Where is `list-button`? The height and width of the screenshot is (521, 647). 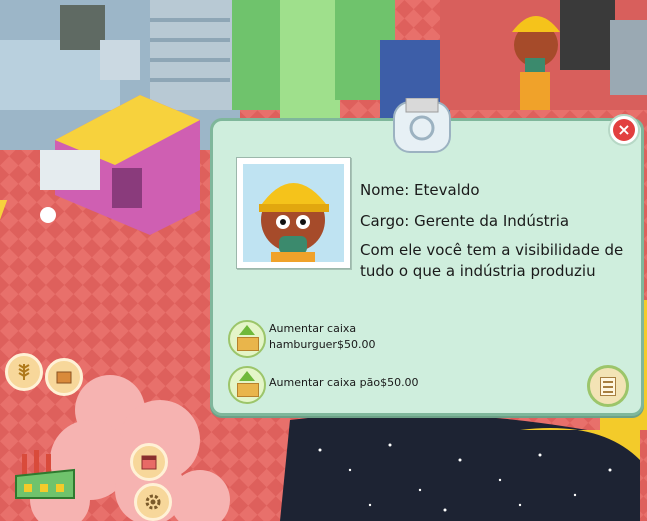
list-button is located at coordinates (608, 386).